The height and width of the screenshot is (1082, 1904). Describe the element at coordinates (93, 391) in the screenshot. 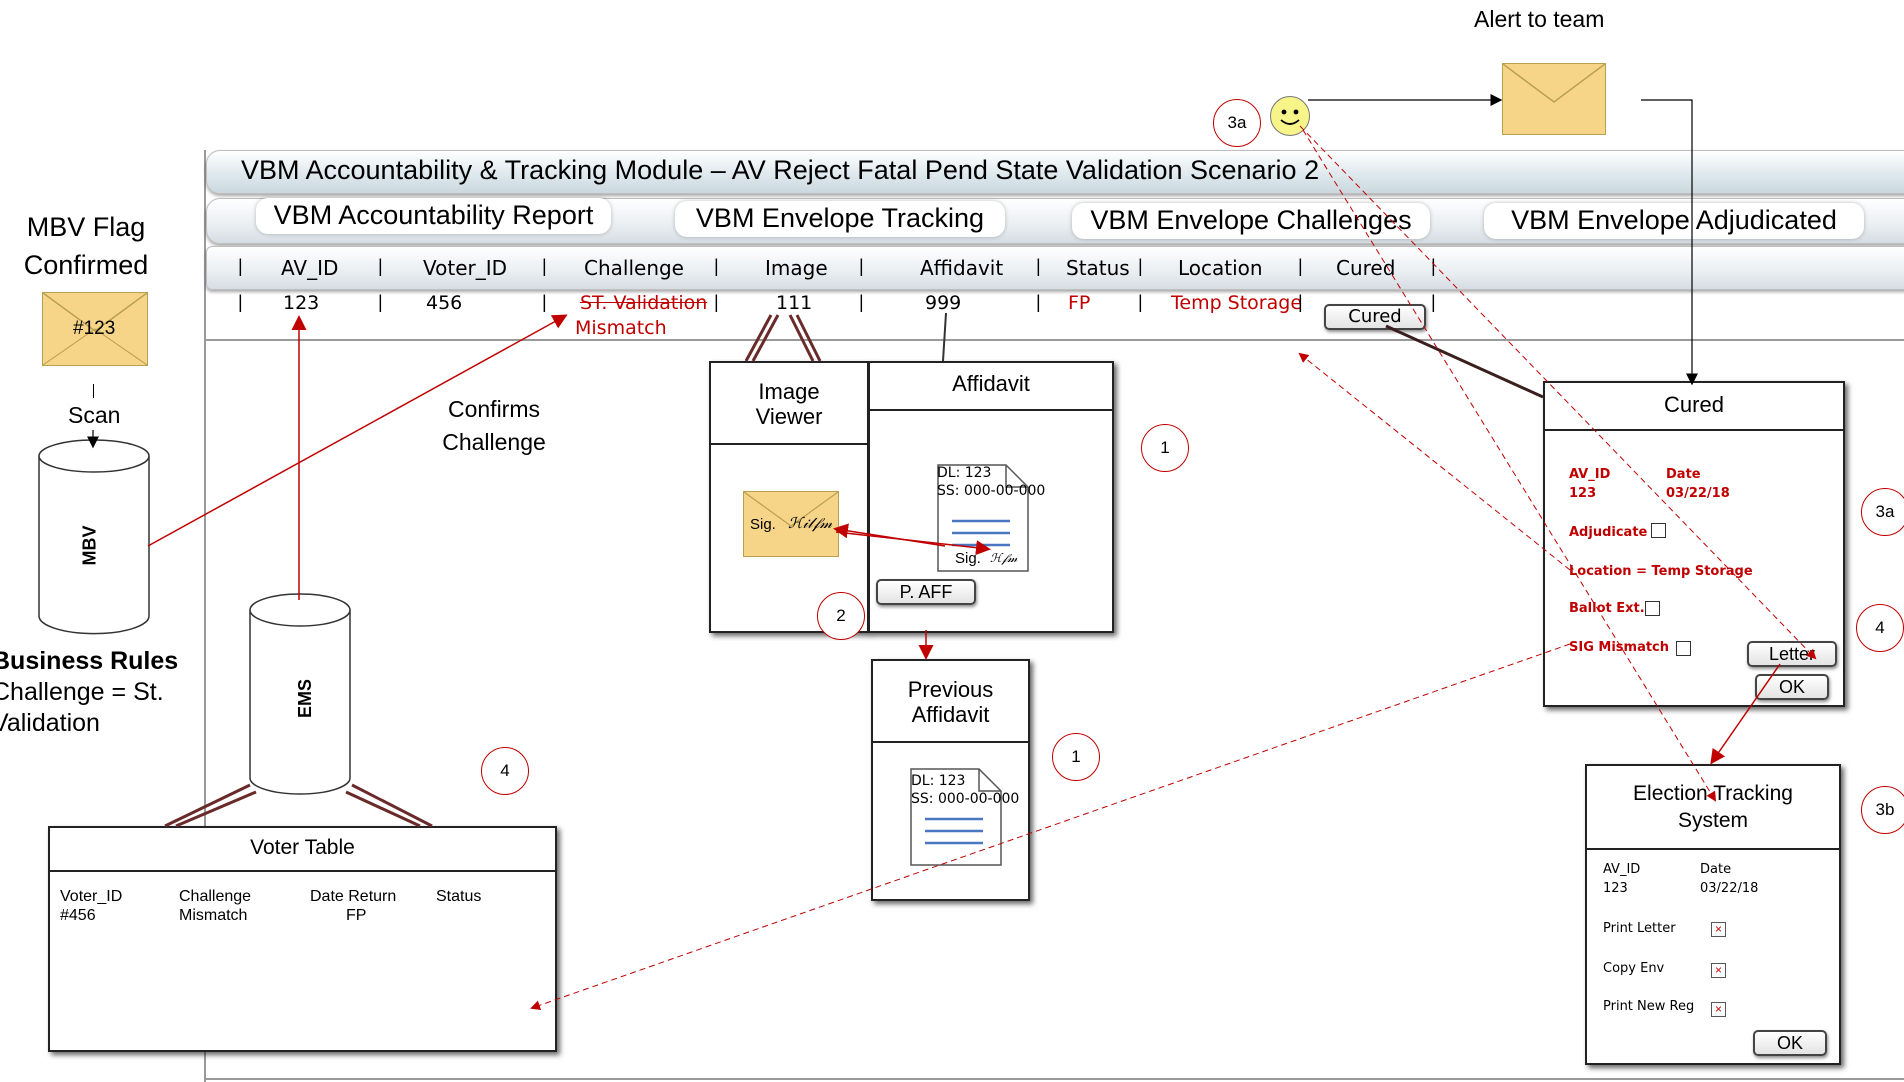

I see `scan-tick` at that location.